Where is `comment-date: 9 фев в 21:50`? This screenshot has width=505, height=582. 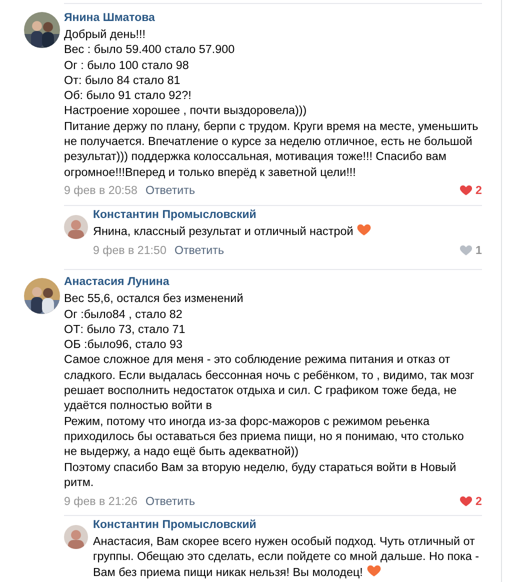
comment-date: 9 фев в 21:50 is located at coordinates (129, 250).